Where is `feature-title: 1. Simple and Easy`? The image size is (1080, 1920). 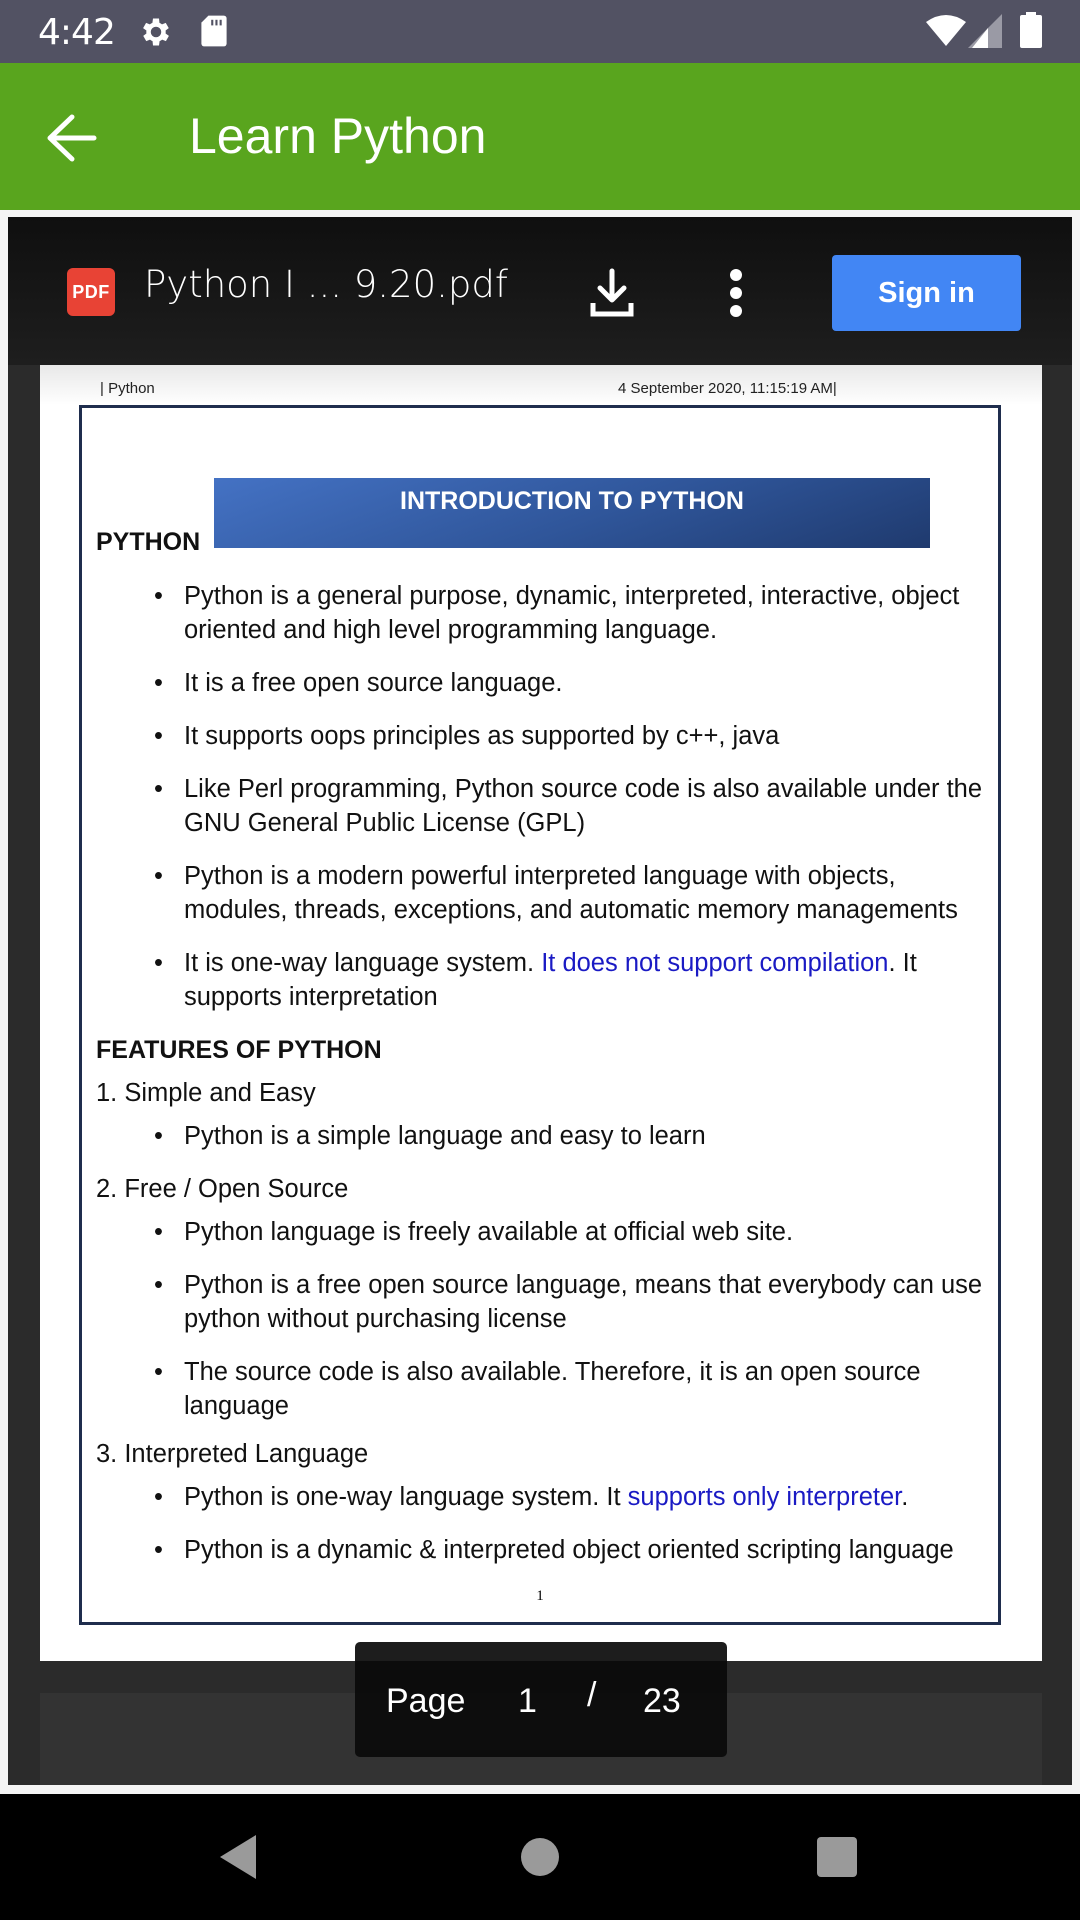
feature-title: 1. Simple and Easy is located at coordinates (206, 1093).